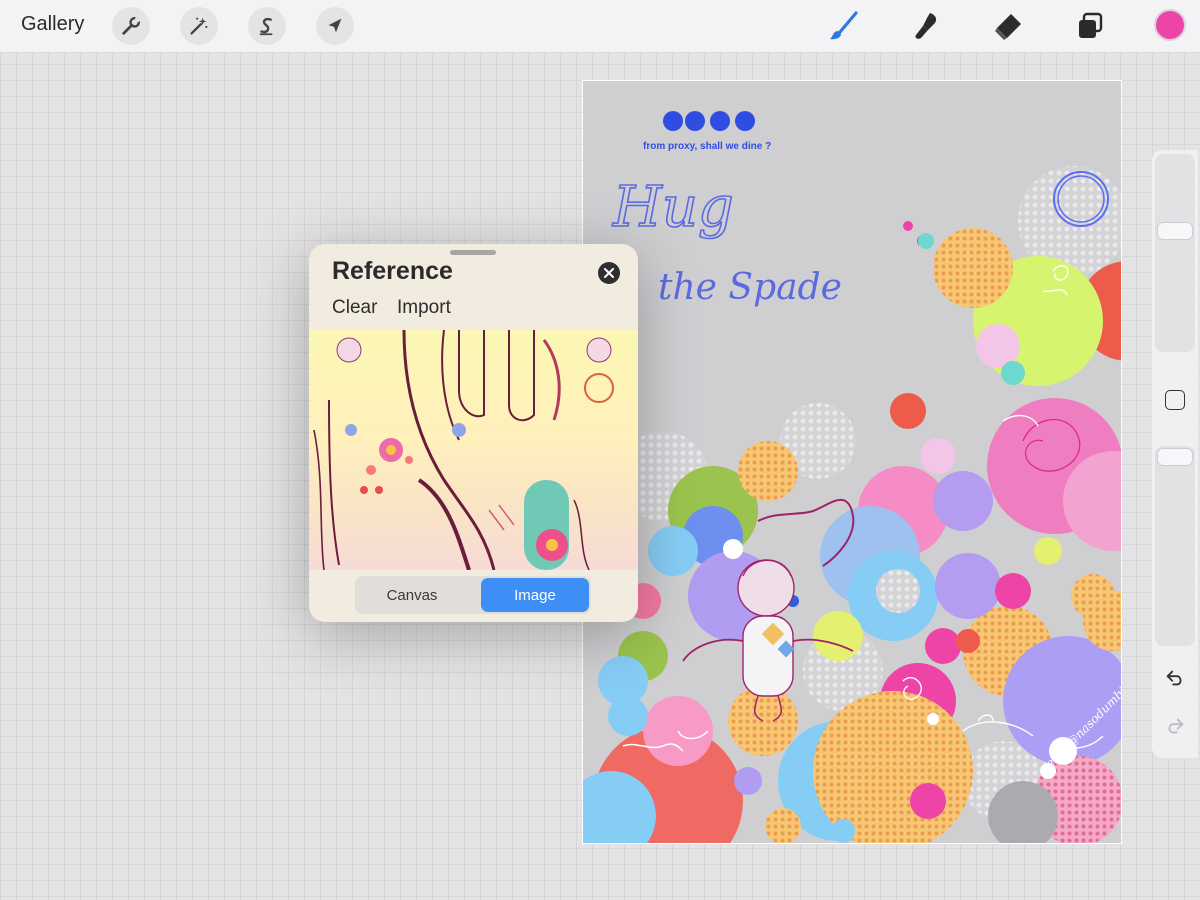 The image size is (1200, 900). I want to click on clear-button: Clear, so click(354, 308).